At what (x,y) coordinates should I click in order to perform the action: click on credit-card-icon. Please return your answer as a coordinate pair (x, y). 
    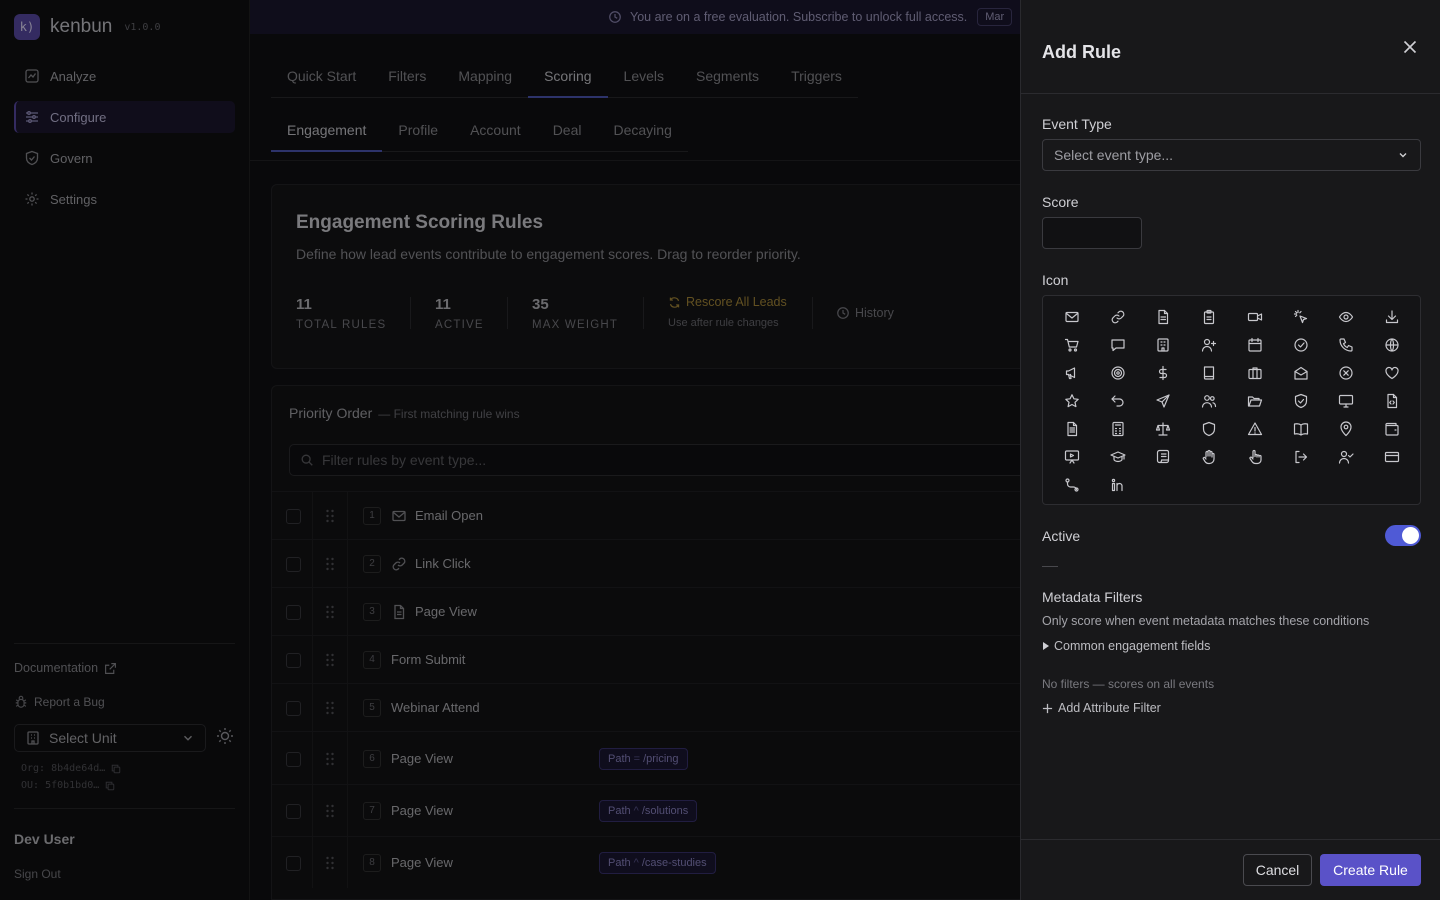
    Looking at the image, I should click on (1392, 457).